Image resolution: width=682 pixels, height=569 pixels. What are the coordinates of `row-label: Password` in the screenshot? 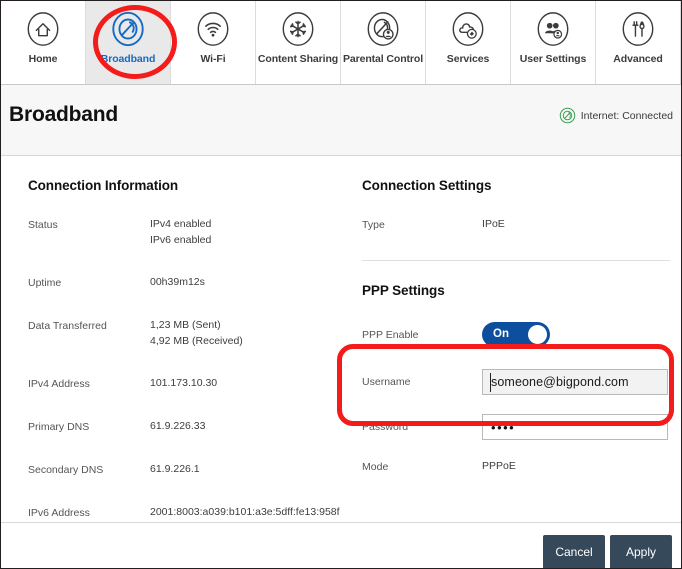 It's located at (385, 427).